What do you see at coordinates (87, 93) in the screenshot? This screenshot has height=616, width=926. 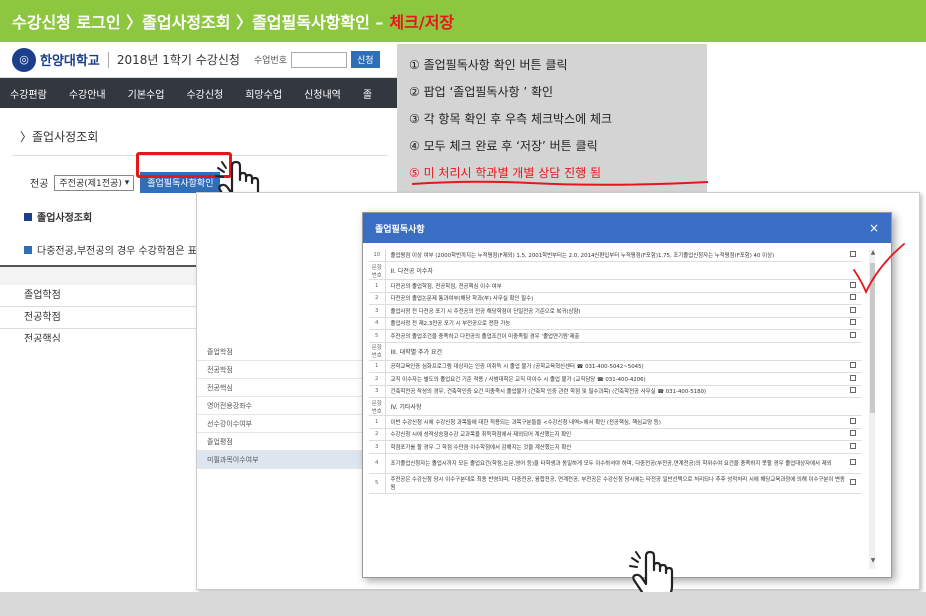 I see `nav-item: 수강안내` at bounding box center [87, 93].